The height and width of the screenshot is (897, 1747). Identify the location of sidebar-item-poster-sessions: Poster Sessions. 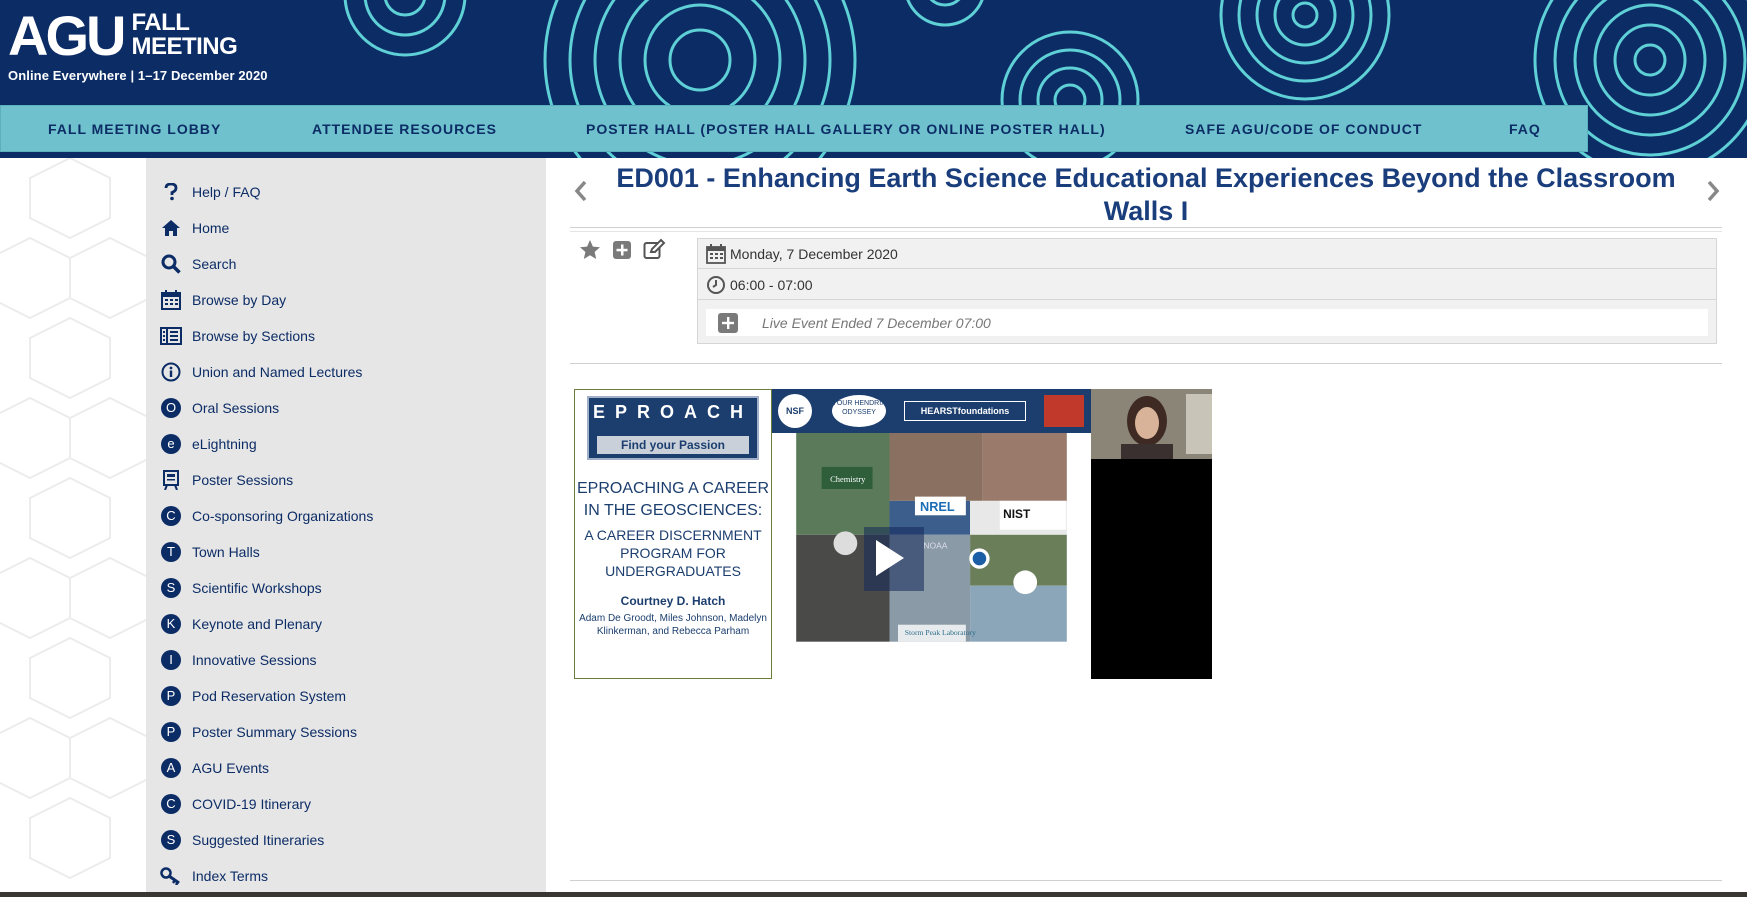
(226, 480).